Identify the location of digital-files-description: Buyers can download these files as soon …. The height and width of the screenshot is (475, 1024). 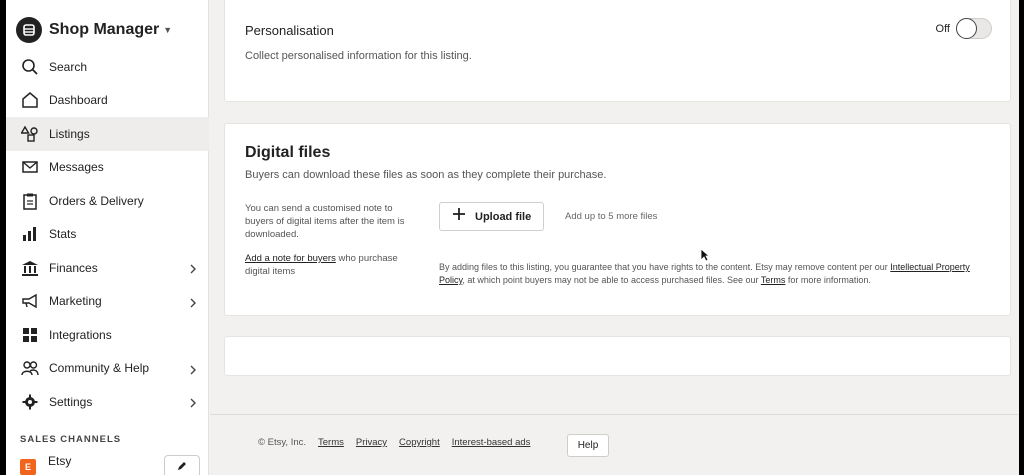
(426, 175).